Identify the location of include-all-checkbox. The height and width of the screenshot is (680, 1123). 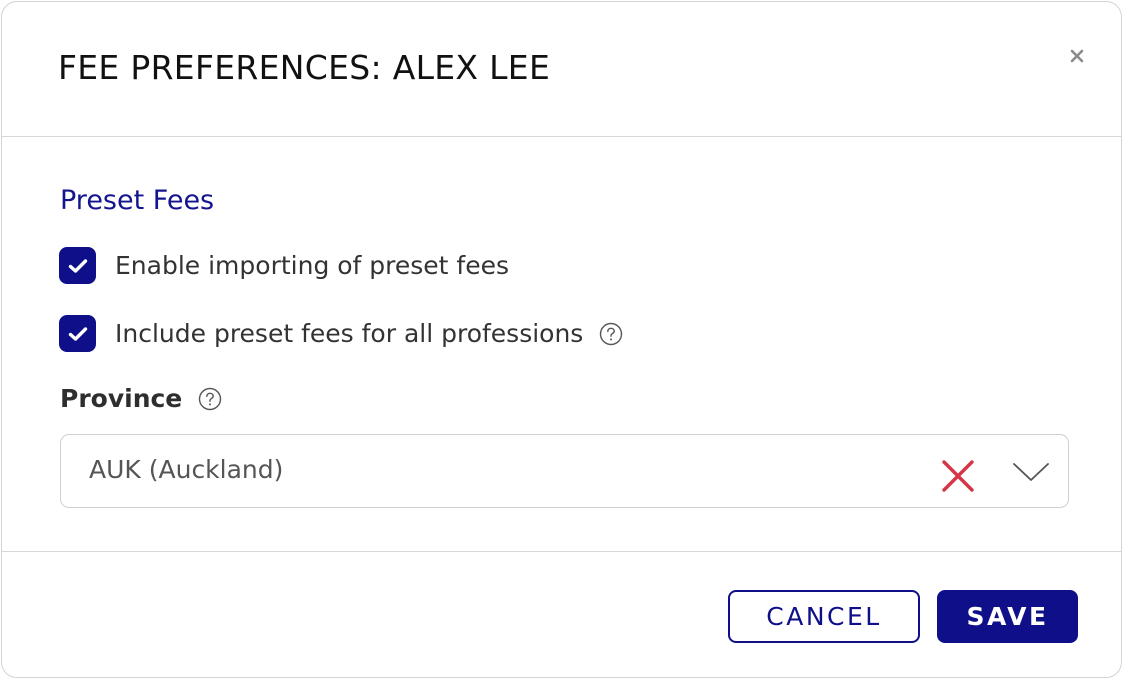
(77, 333).